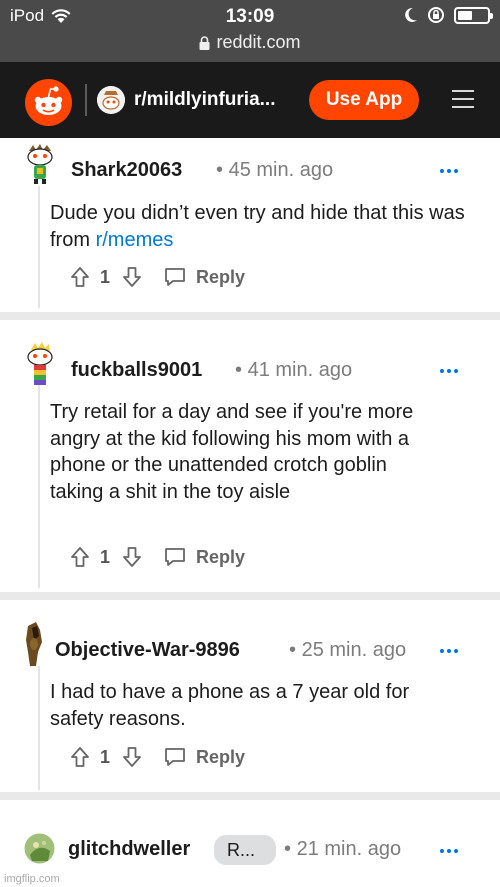 This screenshot has height=887, width=500. What do you see at coordinates (411, 14) in the screenshot?
I see `moon-icon` at bounding box center [411, 14].